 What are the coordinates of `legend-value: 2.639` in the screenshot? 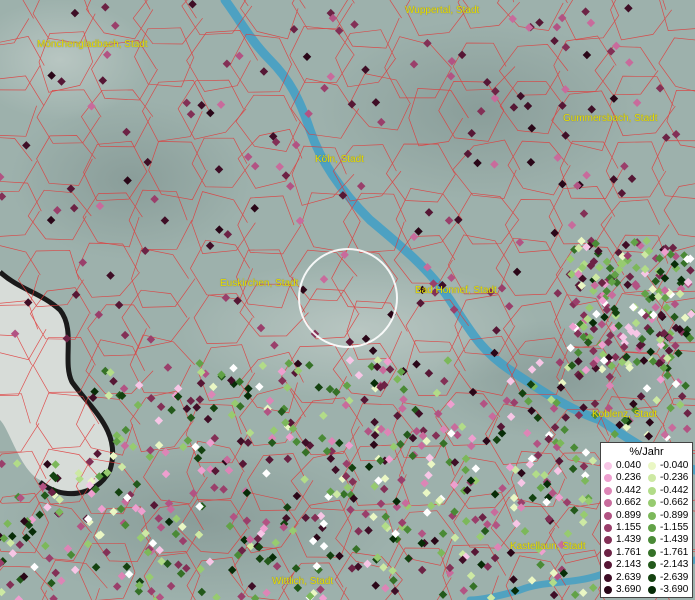 It's located at (629, 577).